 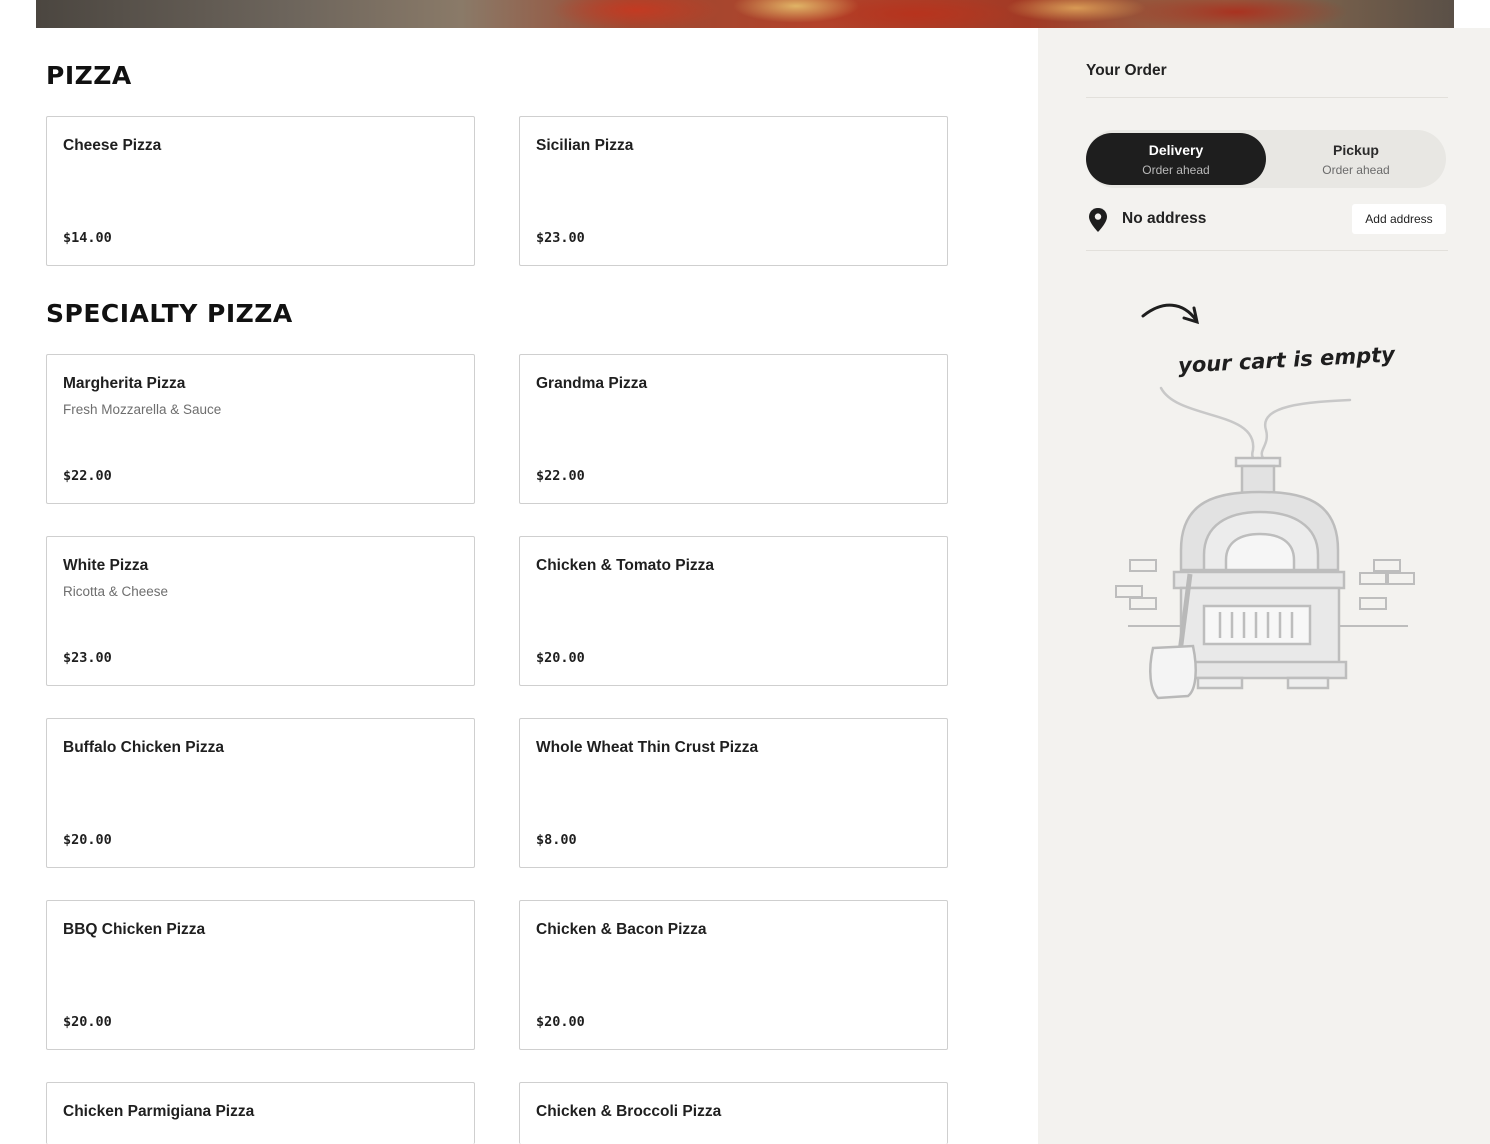 What do you see at coordinates (733, 793) in the screenshot?
I see `menu-item-card: Whole Wheat Thin Crust Pizza $8.00` at bounding box center [733, 793].